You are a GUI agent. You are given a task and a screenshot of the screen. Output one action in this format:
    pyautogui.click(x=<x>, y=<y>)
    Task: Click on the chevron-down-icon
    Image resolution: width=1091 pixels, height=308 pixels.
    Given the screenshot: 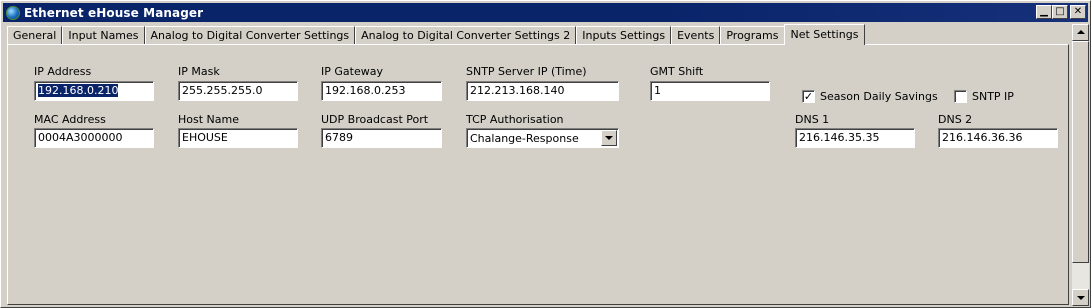 What is the action you would take?
    pyautogui.click(x=609, y=138)
    